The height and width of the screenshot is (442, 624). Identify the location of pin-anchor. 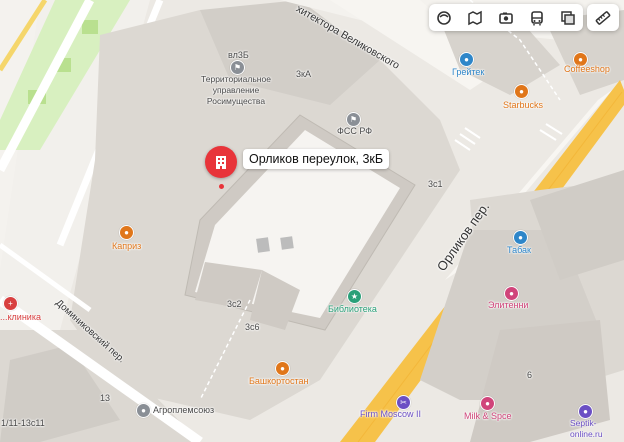
(221, 186).